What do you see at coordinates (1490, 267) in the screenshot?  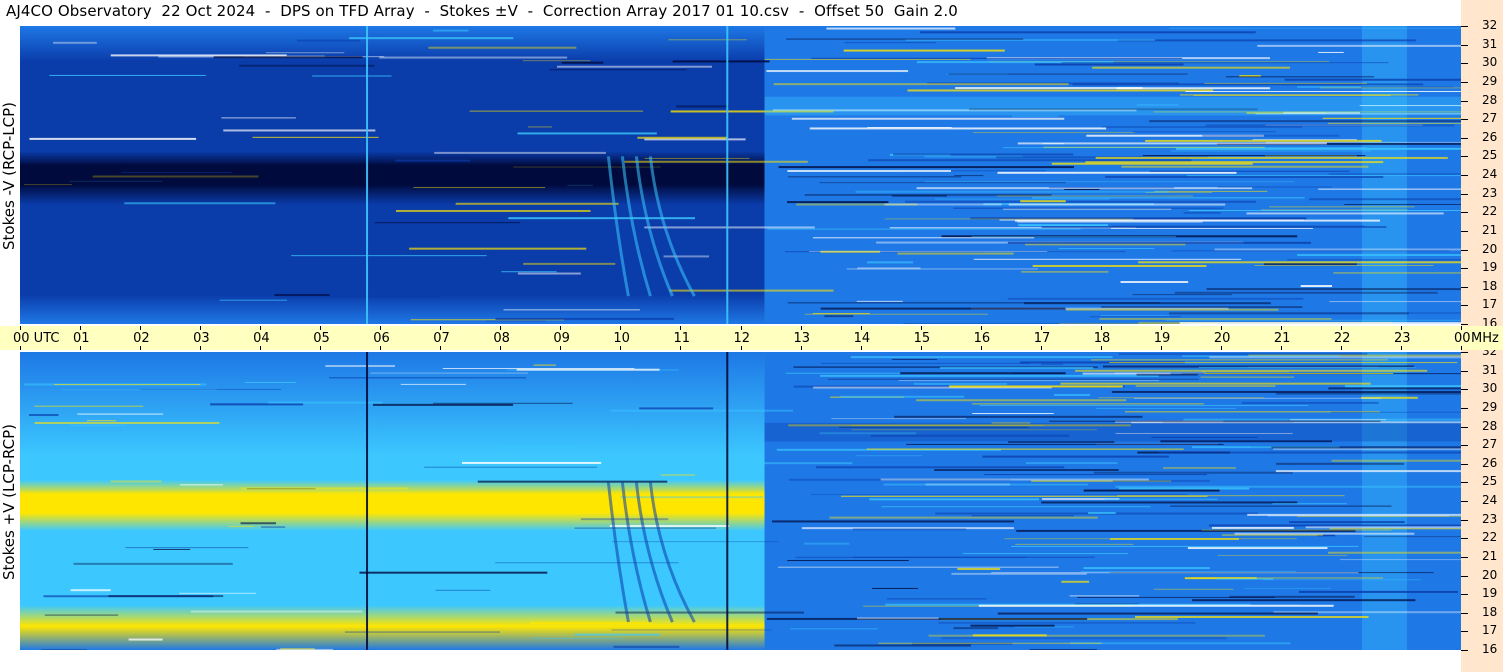 I see `frequency-tick-label: 19` at bounding box center [1490, 267].